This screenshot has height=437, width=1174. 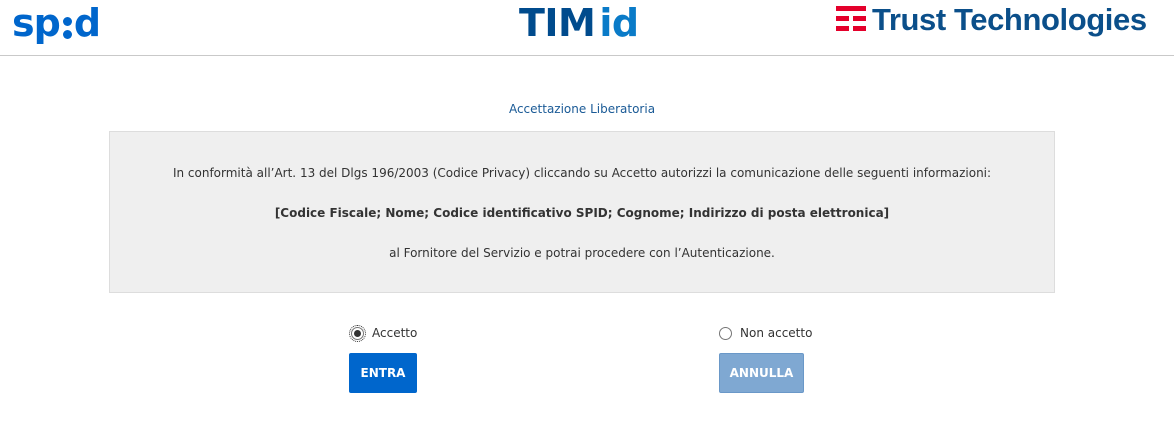 I want to click on tim-id-logo: TIM id, so click(x=579, y=23).